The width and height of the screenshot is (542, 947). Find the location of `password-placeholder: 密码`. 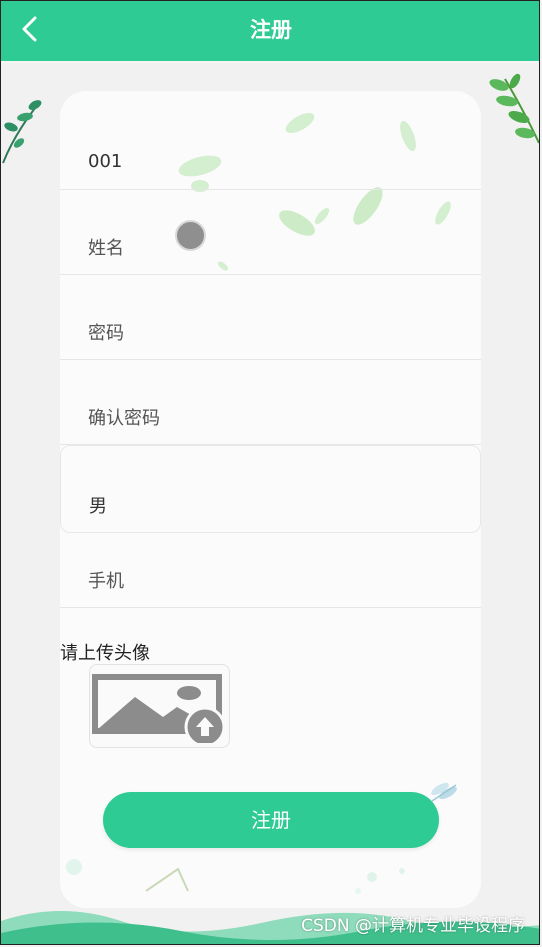

password-placeholder: 密码 is located at coordinates (106, 333).